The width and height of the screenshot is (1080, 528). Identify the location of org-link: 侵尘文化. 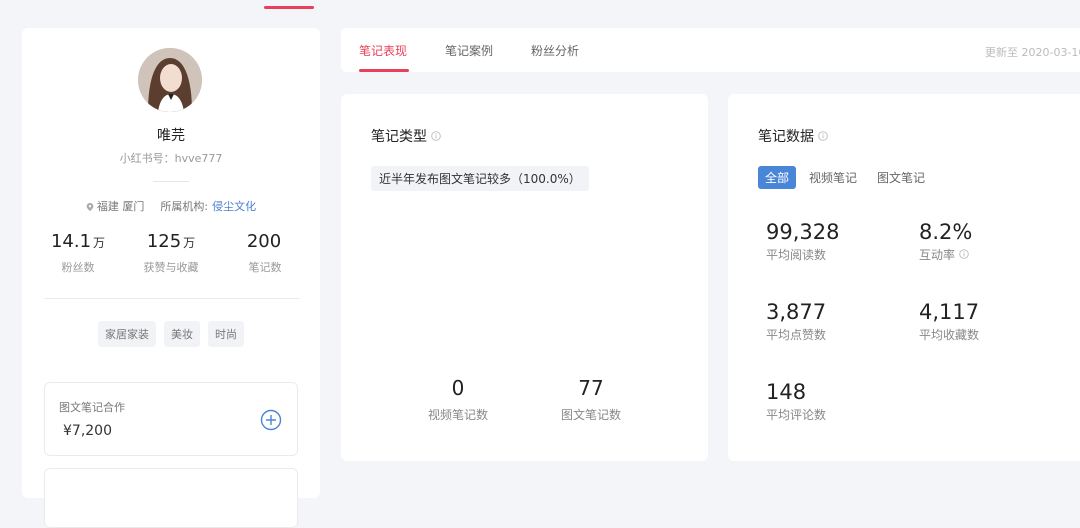
(234, 206).